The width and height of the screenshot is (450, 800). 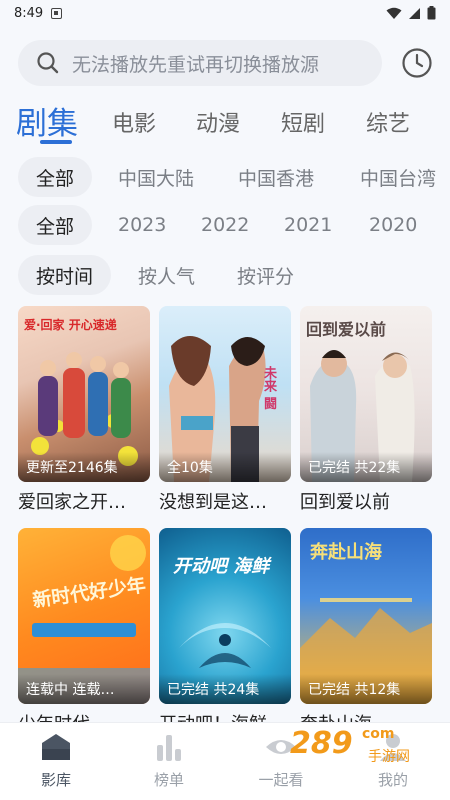 I want to click on sort-filter-row: 按时间 按人气 按评分, so click(x=234, y=275).